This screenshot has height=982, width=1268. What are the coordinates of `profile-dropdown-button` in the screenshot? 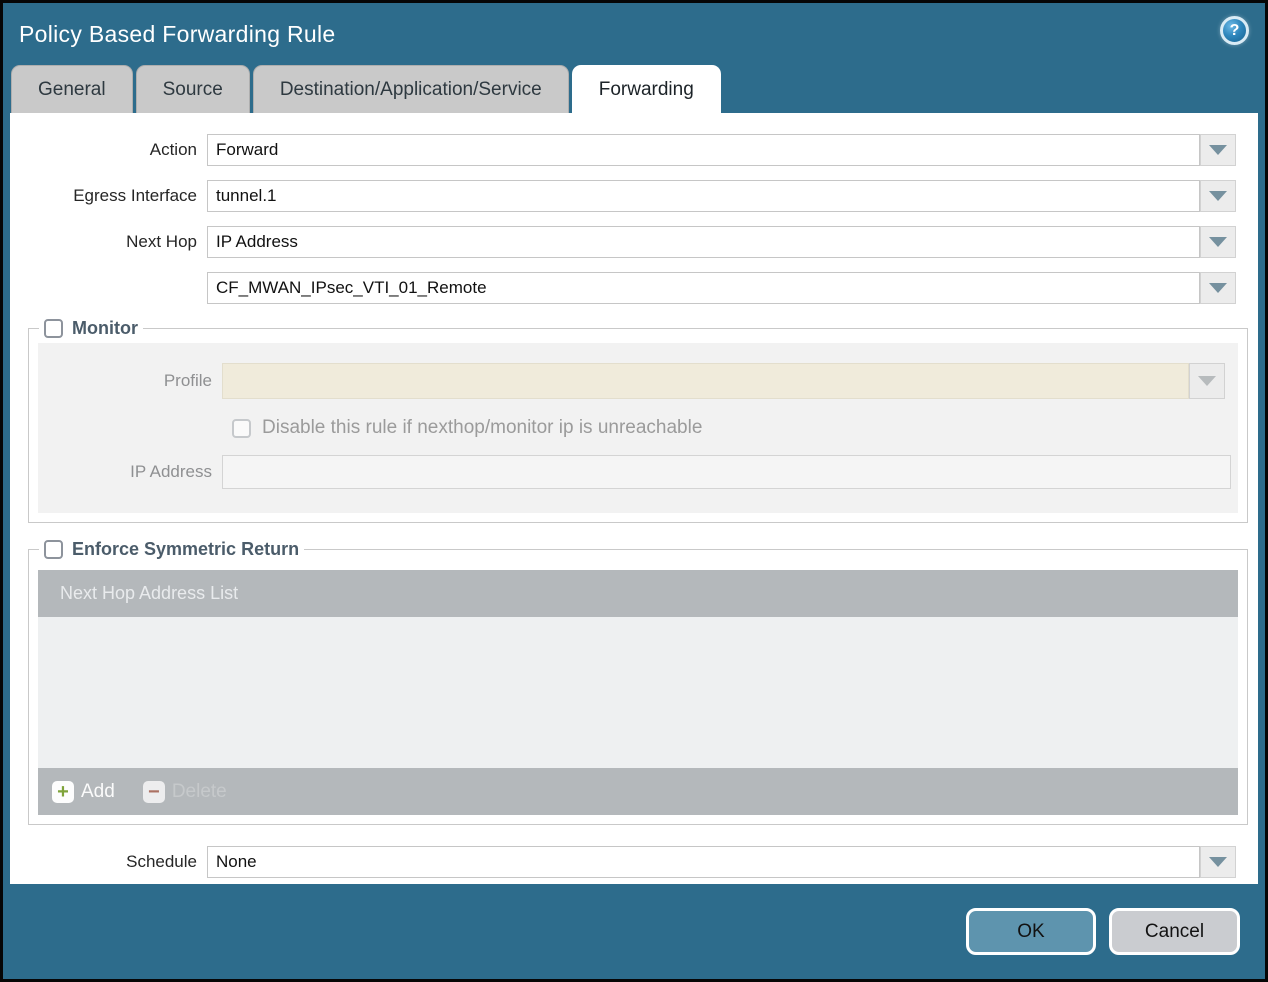 It's located at (1207, 381).